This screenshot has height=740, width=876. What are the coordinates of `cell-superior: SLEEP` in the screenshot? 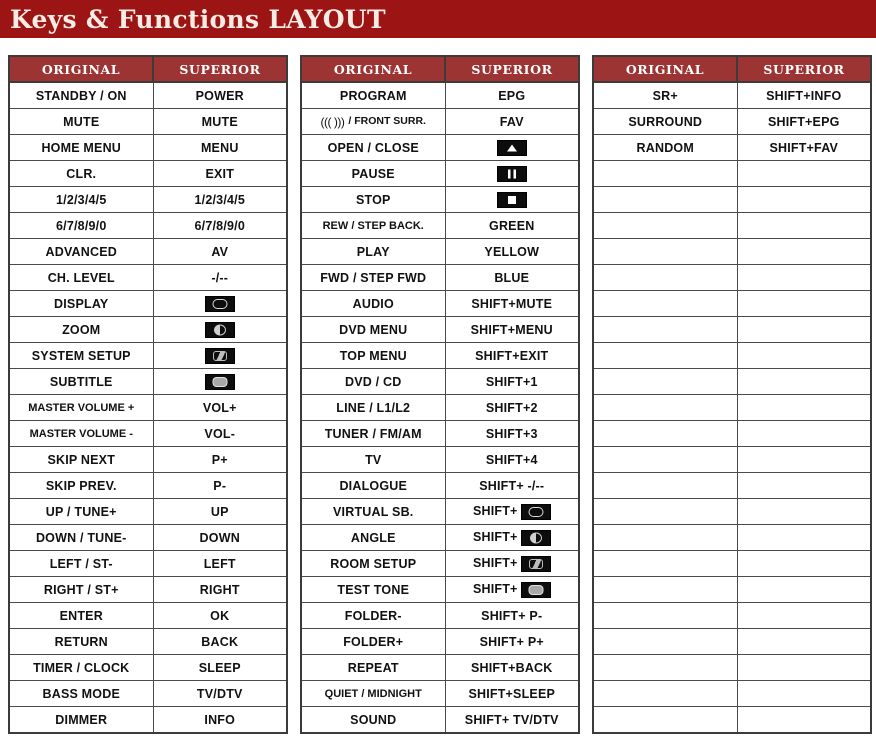 It's located at (220, 667).